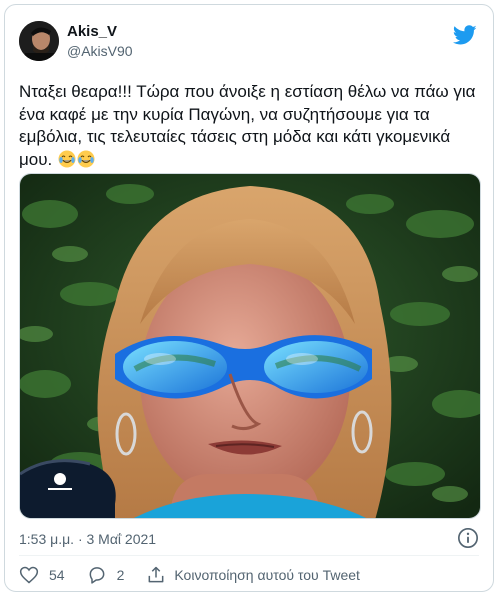 Image resolution: width=500 pixels, height=598 pixels. I want to click on user-display-name: Akis_V, so click(92, 31).